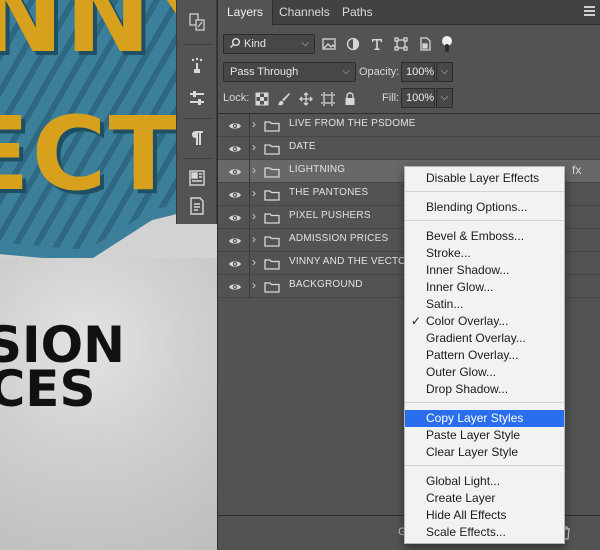 This screenshot has height=550, width=600. Describe the element at coordinates (473, 435) in the screenshot. I see `menu-item-label: Paste Layer Style` at that location.